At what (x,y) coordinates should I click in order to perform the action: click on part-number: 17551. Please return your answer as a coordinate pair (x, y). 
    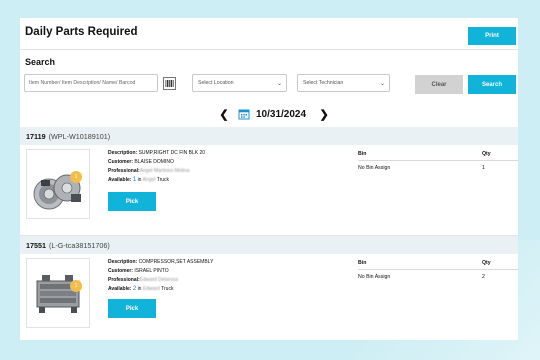
    Looking at the image, I should click on (36, 245).